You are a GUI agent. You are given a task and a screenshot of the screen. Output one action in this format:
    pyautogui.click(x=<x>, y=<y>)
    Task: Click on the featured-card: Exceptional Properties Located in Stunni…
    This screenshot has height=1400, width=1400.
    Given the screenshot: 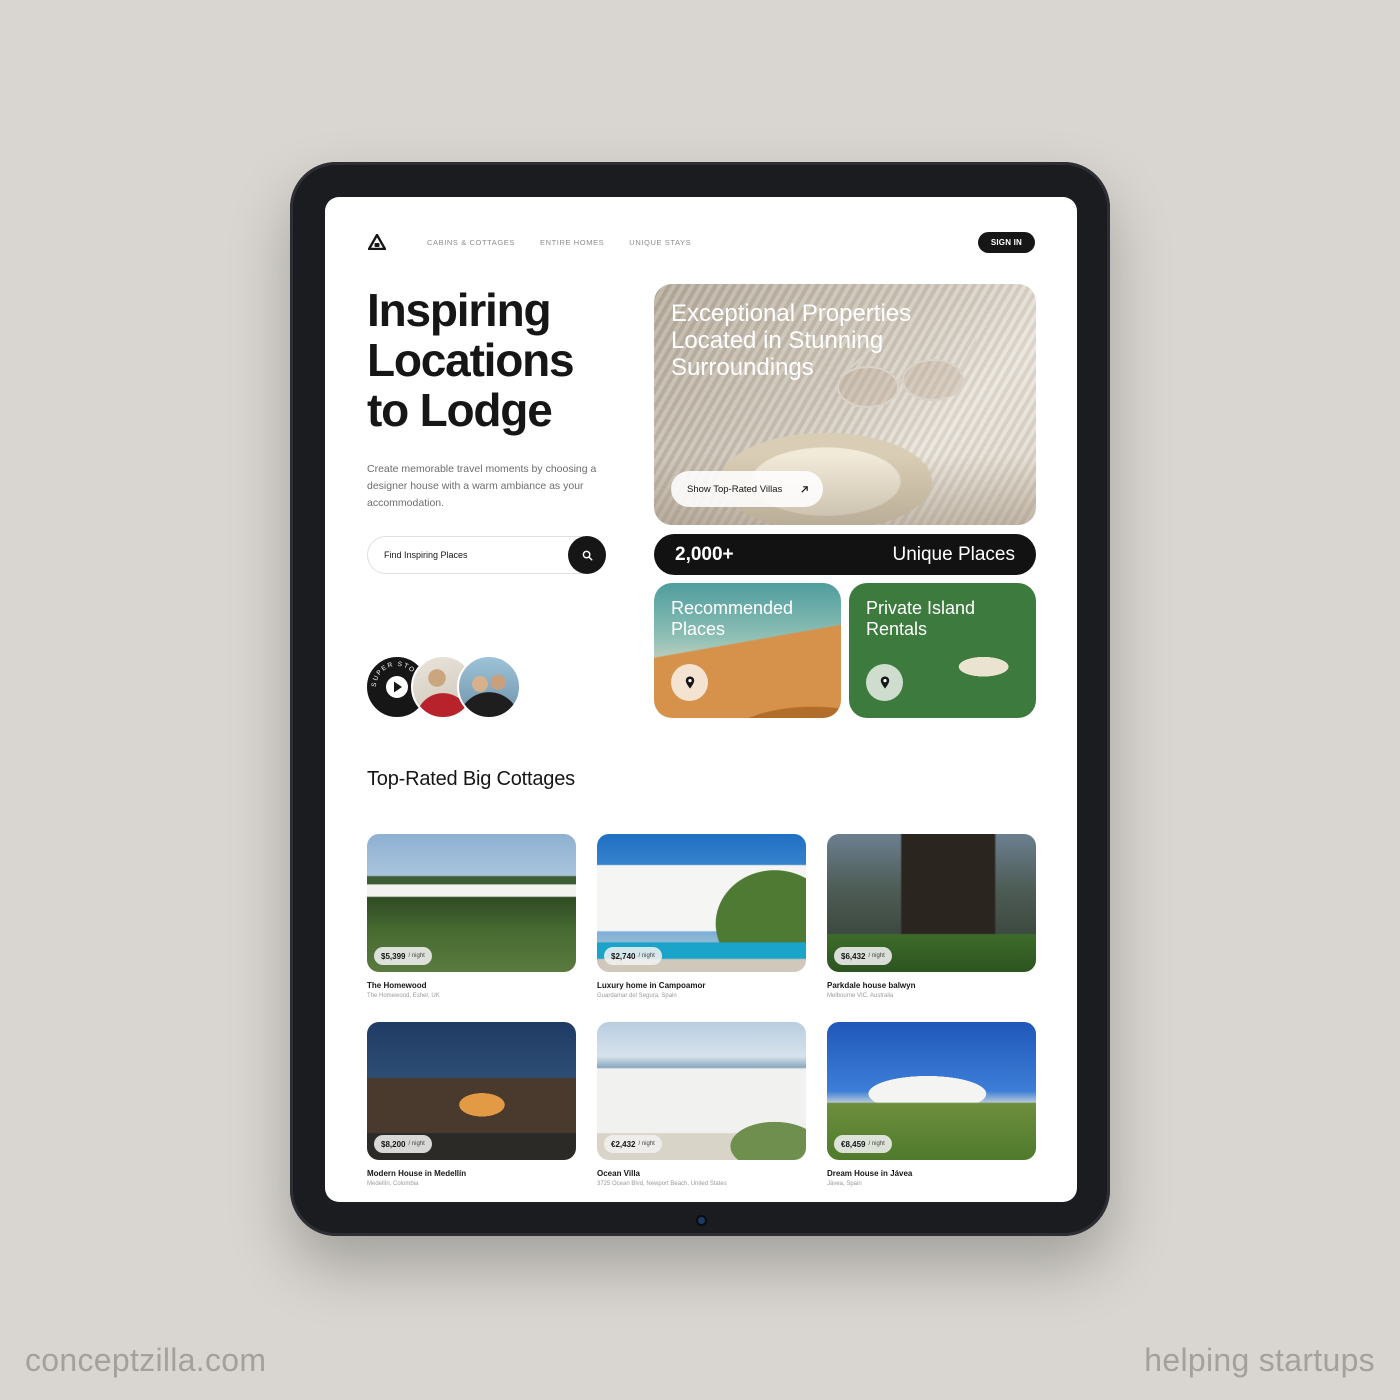 What is the action you would take?
    pyautogui.click(x=845, y=404)
    